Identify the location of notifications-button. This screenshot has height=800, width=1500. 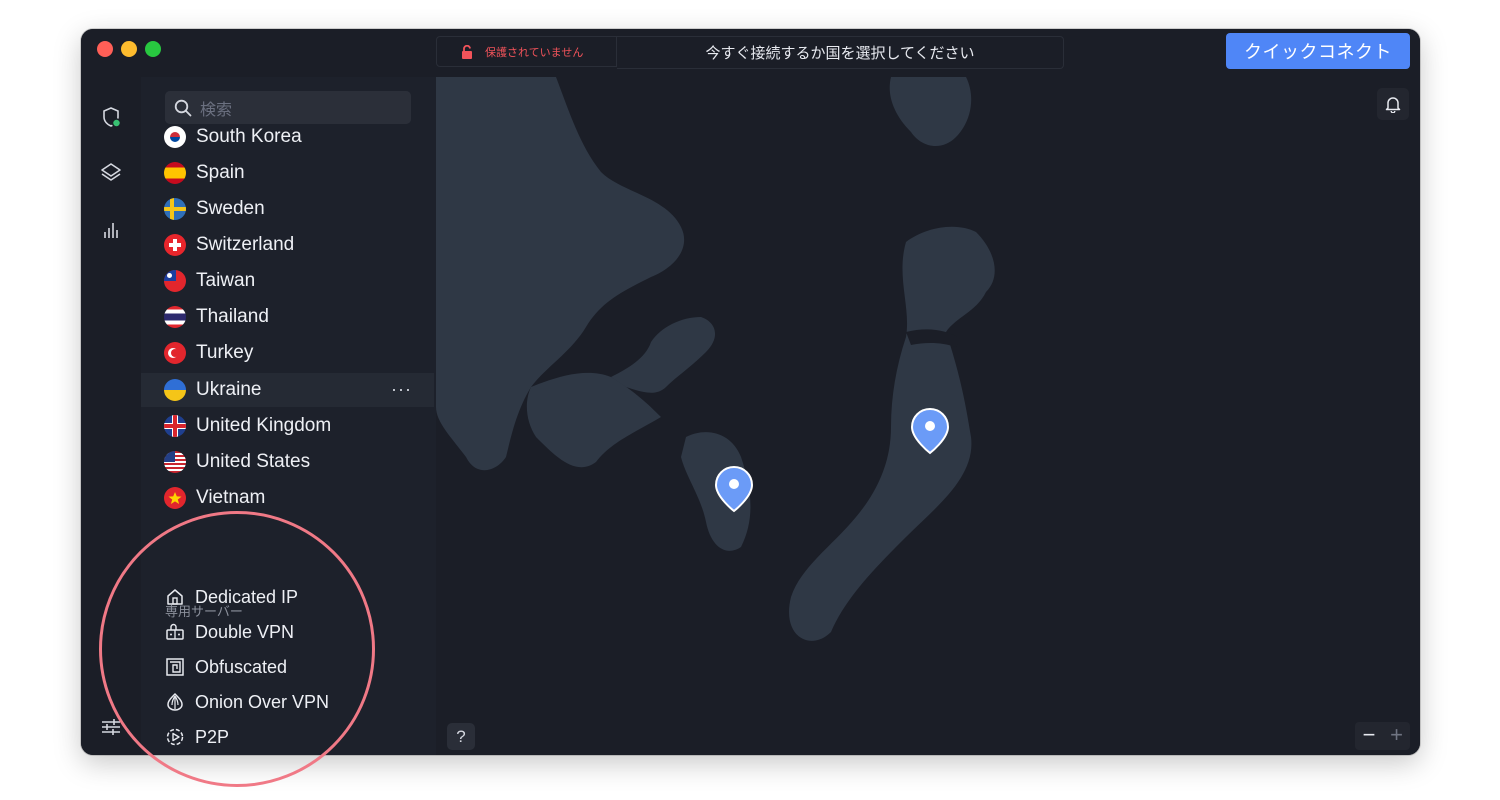
(1393, 104).